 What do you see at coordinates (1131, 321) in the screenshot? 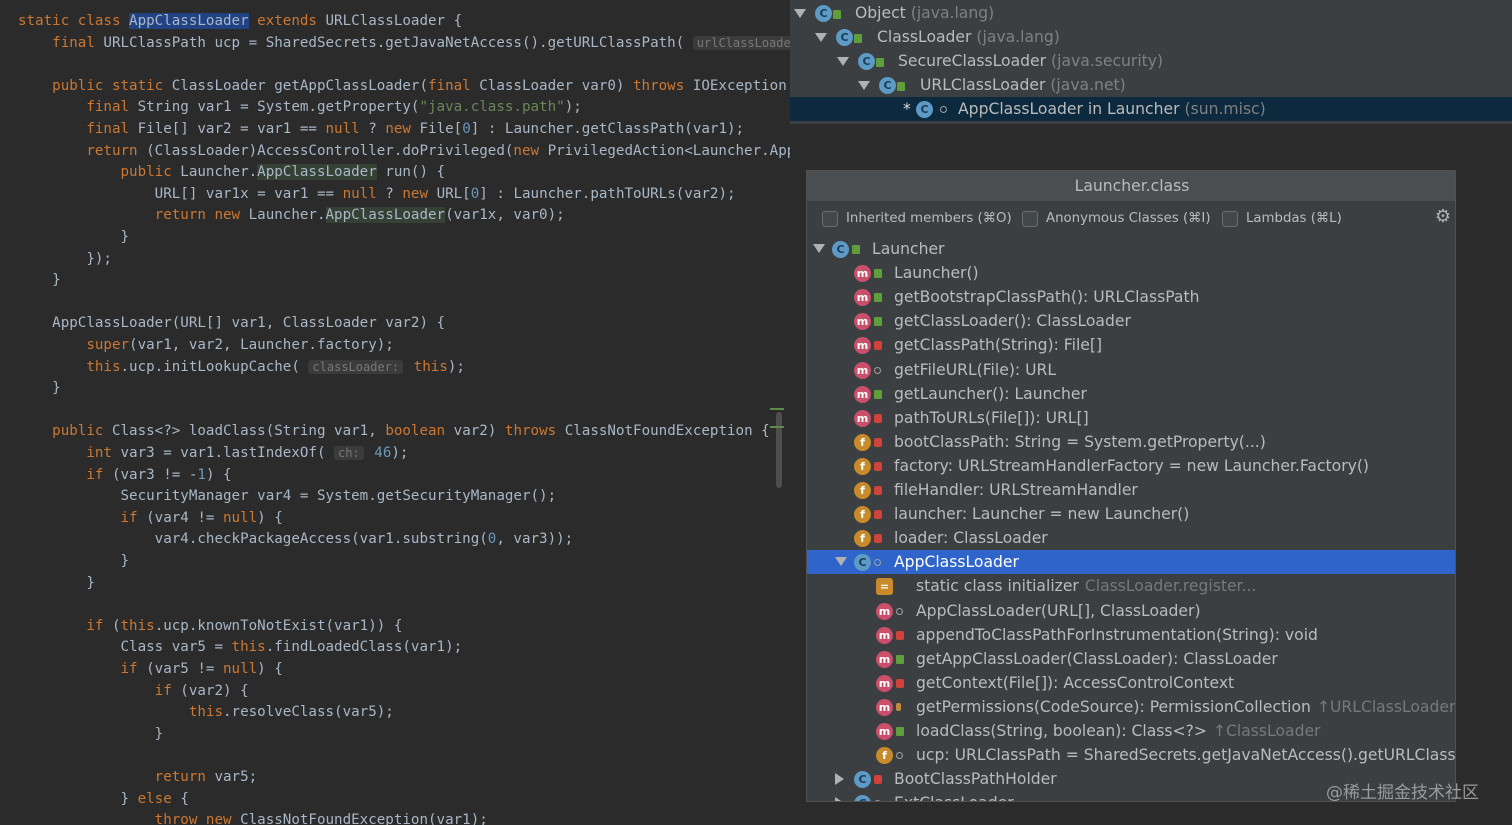
I see `structure-item: m getClassLoader(): ClassLoader` at bounding box center [1131, 321].